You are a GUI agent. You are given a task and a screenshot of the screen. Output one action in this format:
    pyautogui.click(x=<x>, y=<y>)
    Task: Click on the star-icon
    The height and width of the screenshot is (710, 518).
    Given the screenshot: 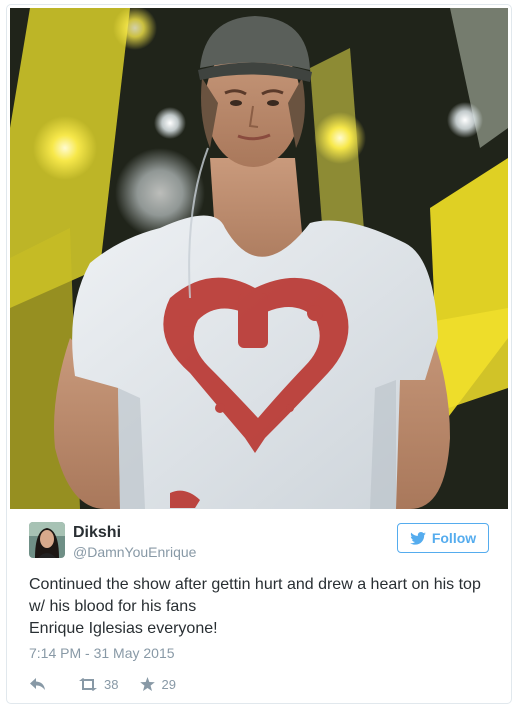 What is the action you would take?
    pyautogui.click(x=148, y=684)
    